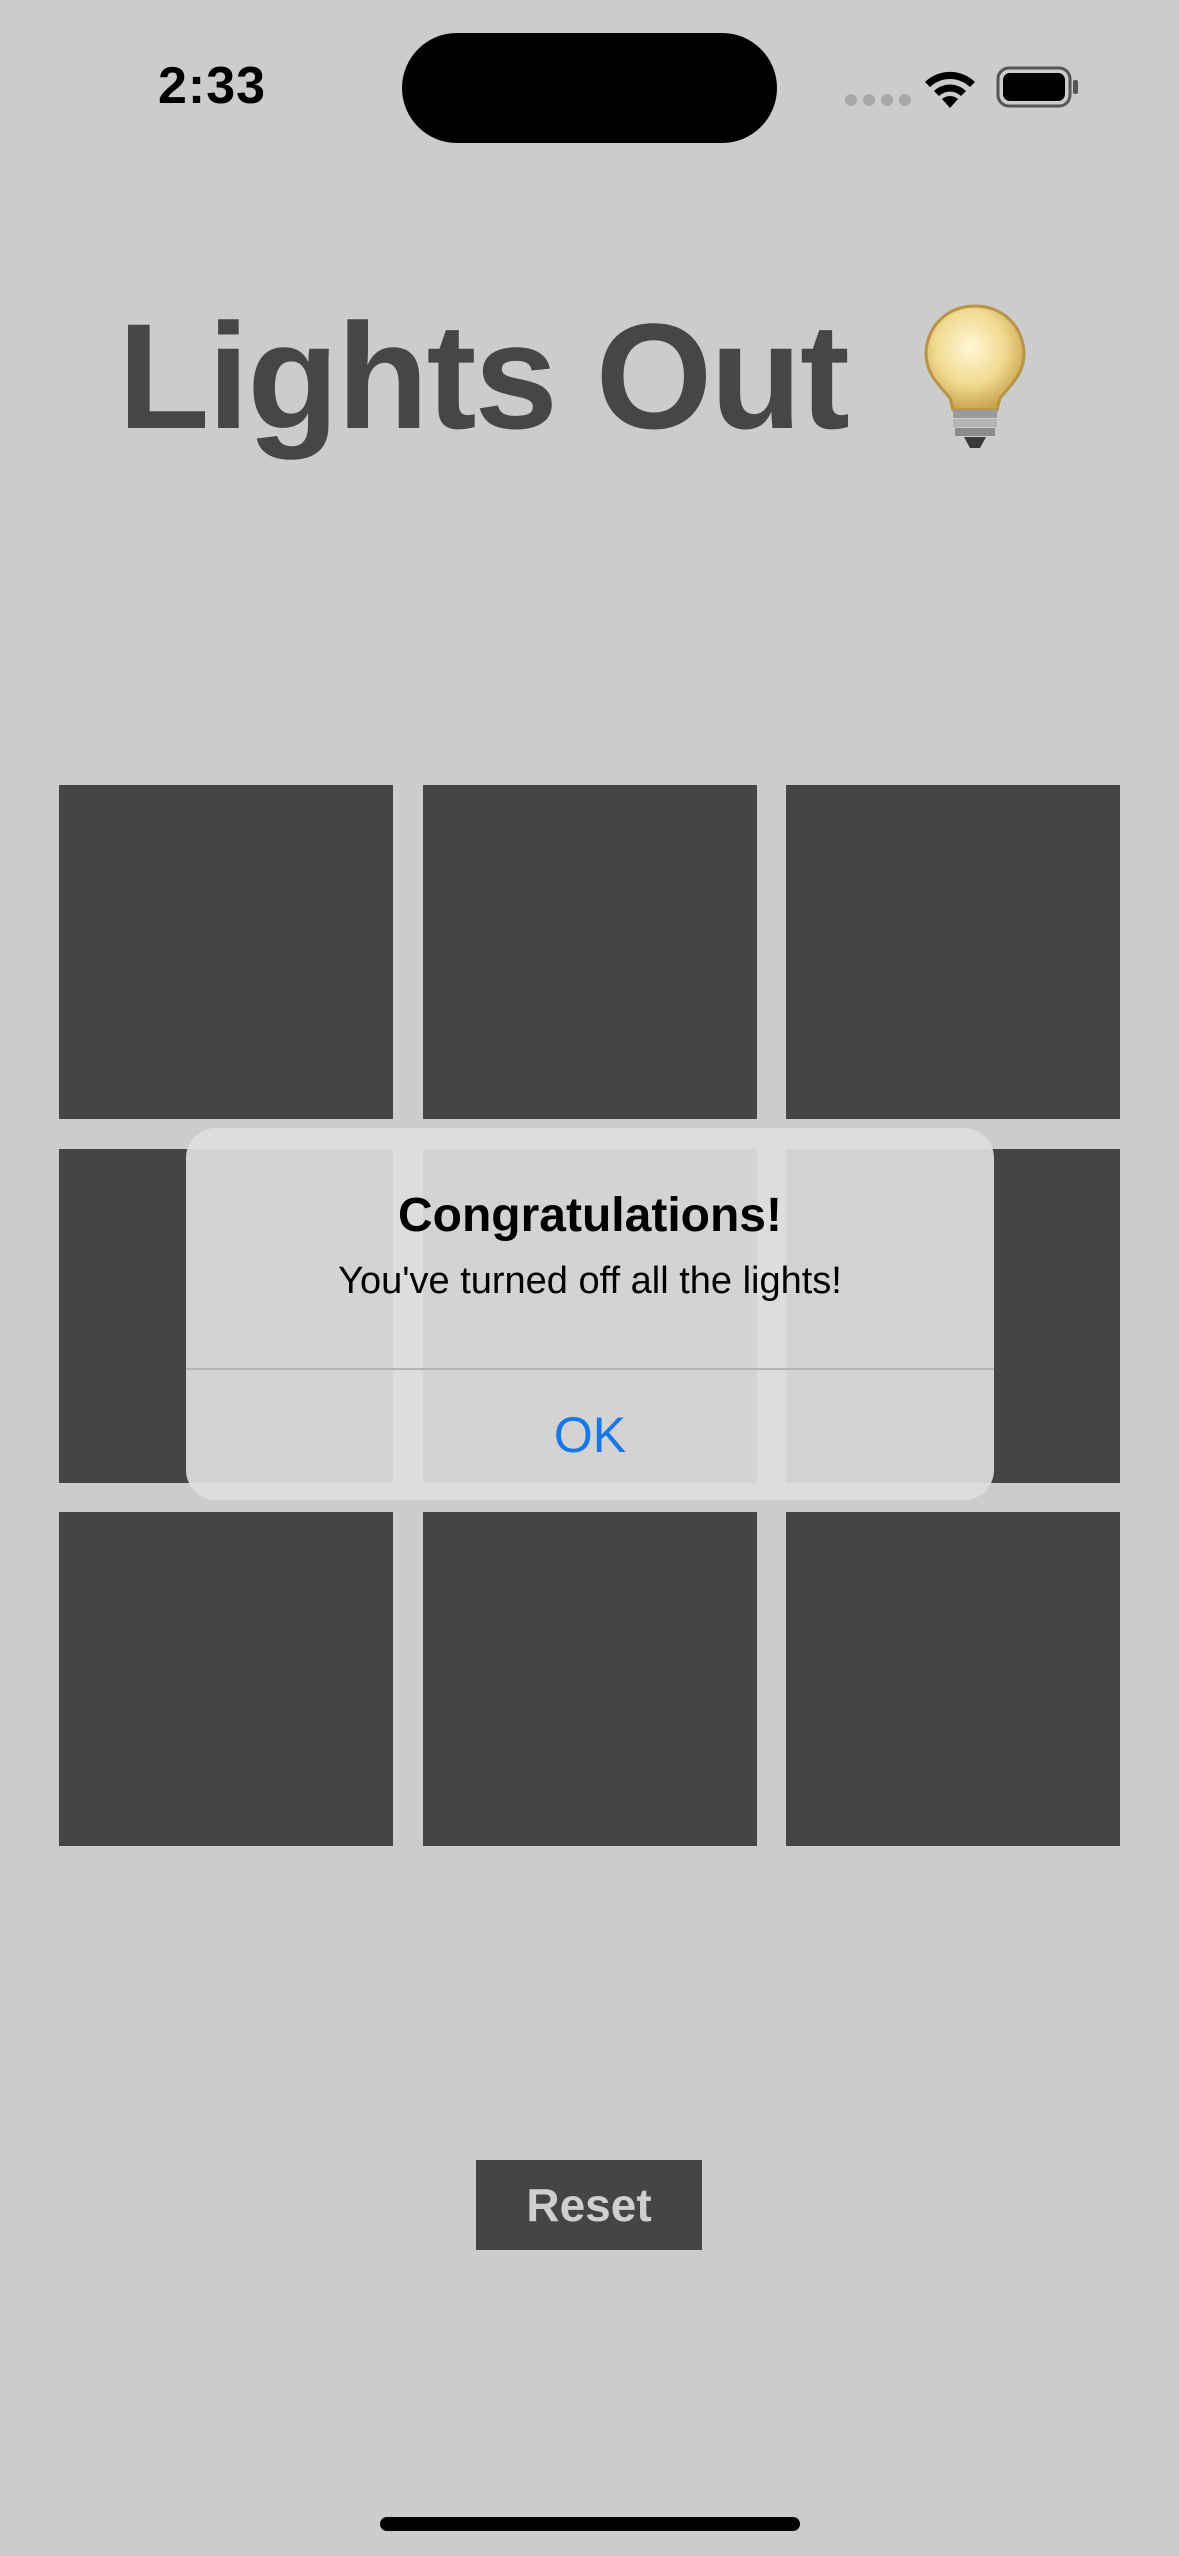 Image resolution: width=1179 pixels, height=2556 pixels. What do you see at coordinates (589, 2205) in the screenshot?
I see `reset-button: Reset` at bounding box center [589, 2205].